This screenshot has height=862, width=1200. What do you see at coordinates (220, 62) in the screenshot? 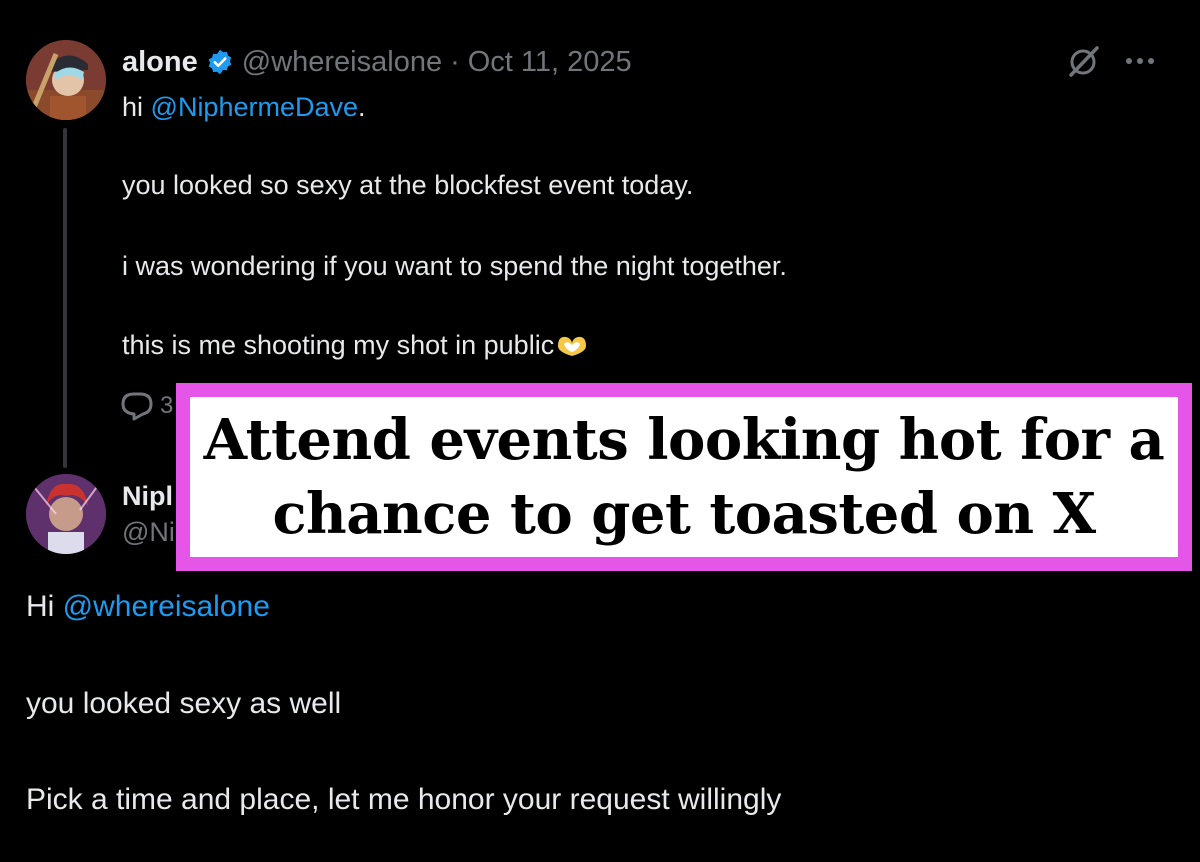
I see `verified-badge-icon` at bounding box center [220, 62].